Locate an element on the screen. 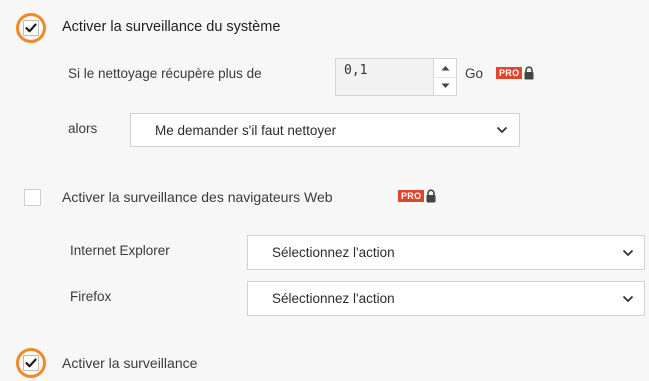 This screenshot has width=649, height=381. increment-button is located at coordinates (445, 68).